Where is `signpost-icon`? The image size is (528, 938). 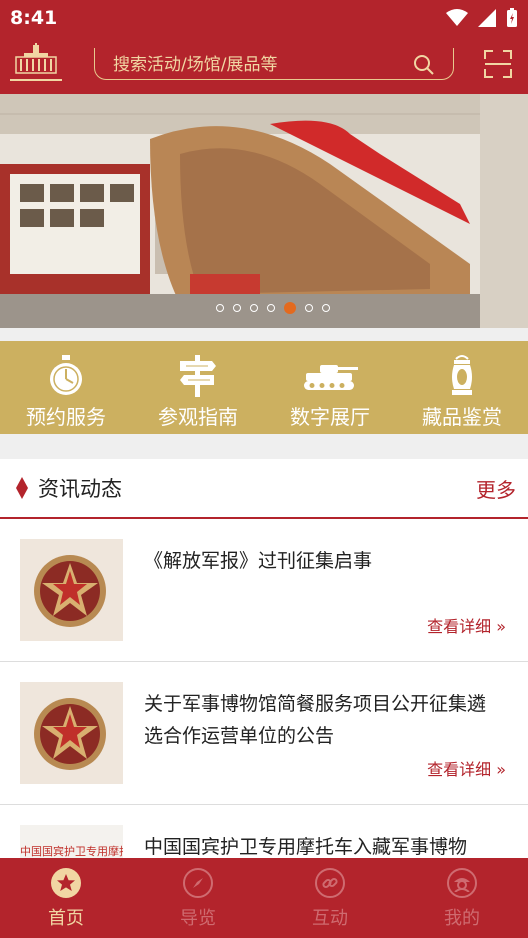
signpost-icon is located at coordinates (198, 376).